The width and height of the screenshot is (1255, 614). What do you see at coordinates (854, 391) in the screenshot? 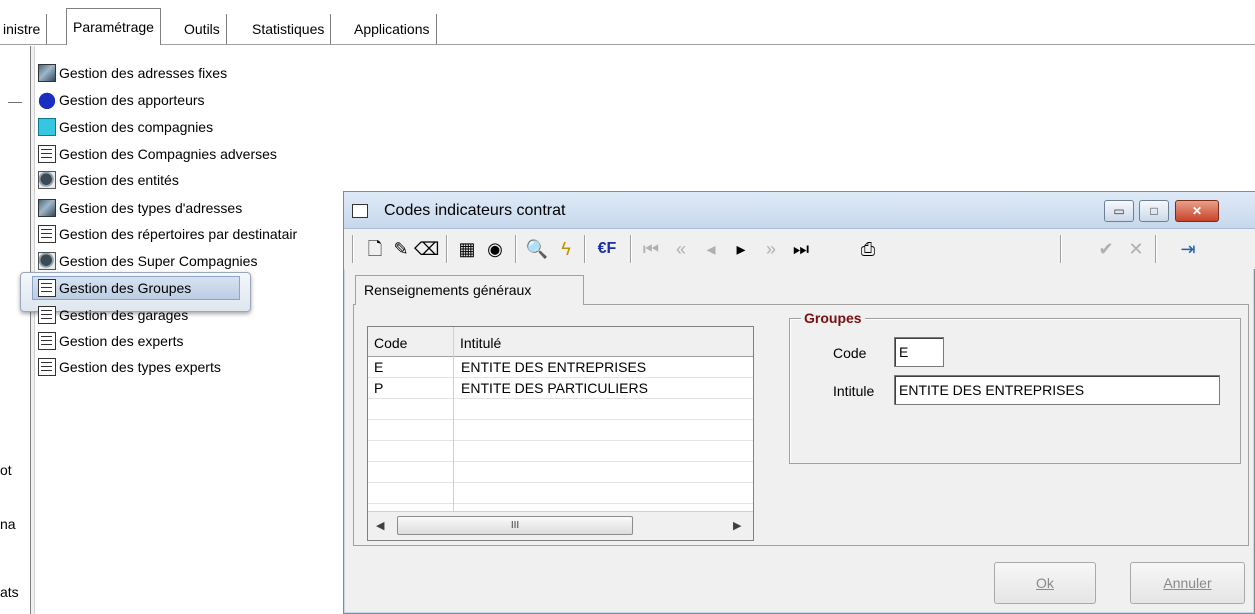
I see `intitule-label: Intitule` at bounding box center [854, 391].